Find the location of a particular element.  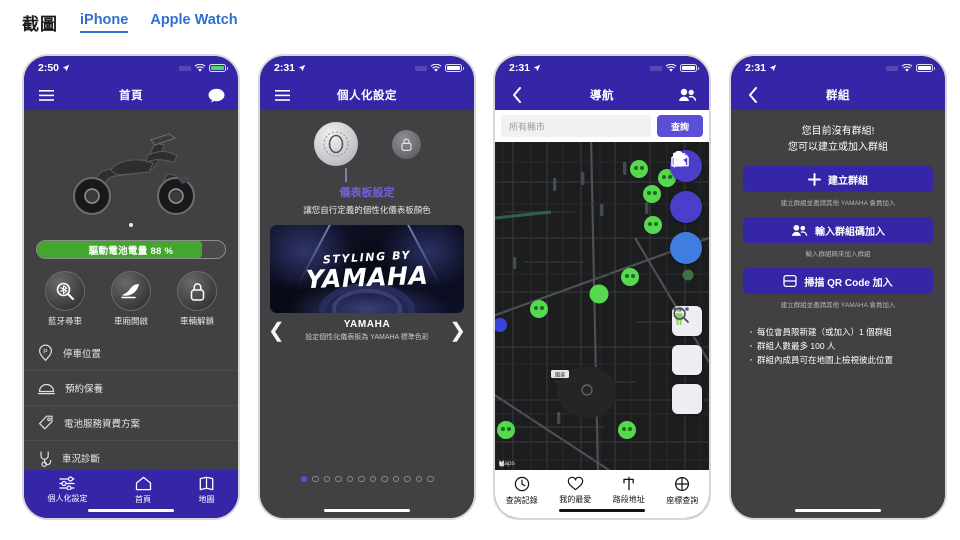

tabbar-label: 首頁 is located at coordinates (143, 499).